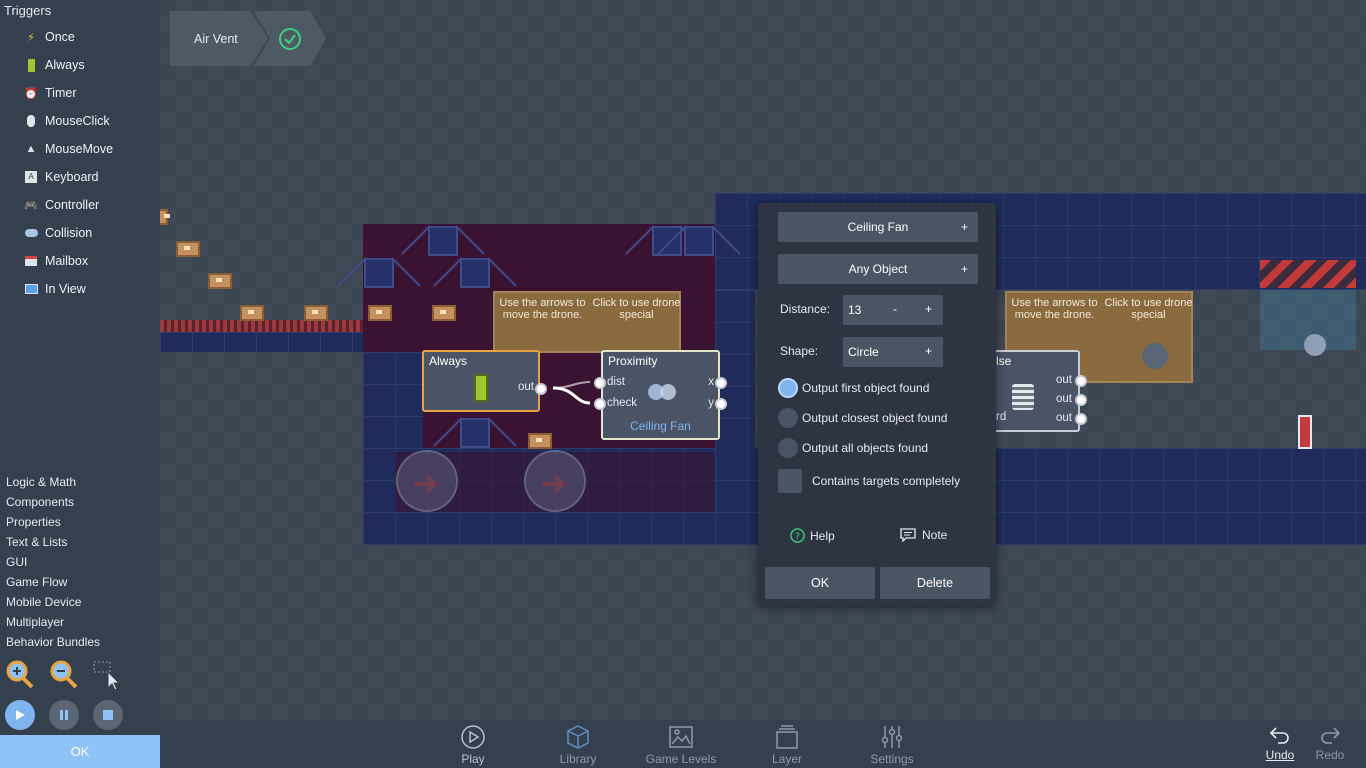  I want to click on play-button, so click(20, 715).